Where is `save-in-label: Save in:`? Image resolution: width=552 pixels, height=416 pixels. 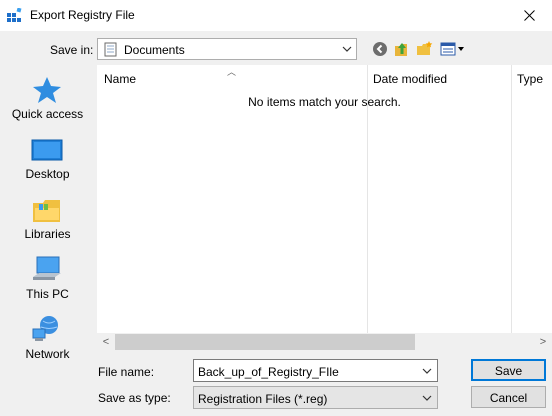
save-in-label: Save in: is located at coordinates (72, 50).